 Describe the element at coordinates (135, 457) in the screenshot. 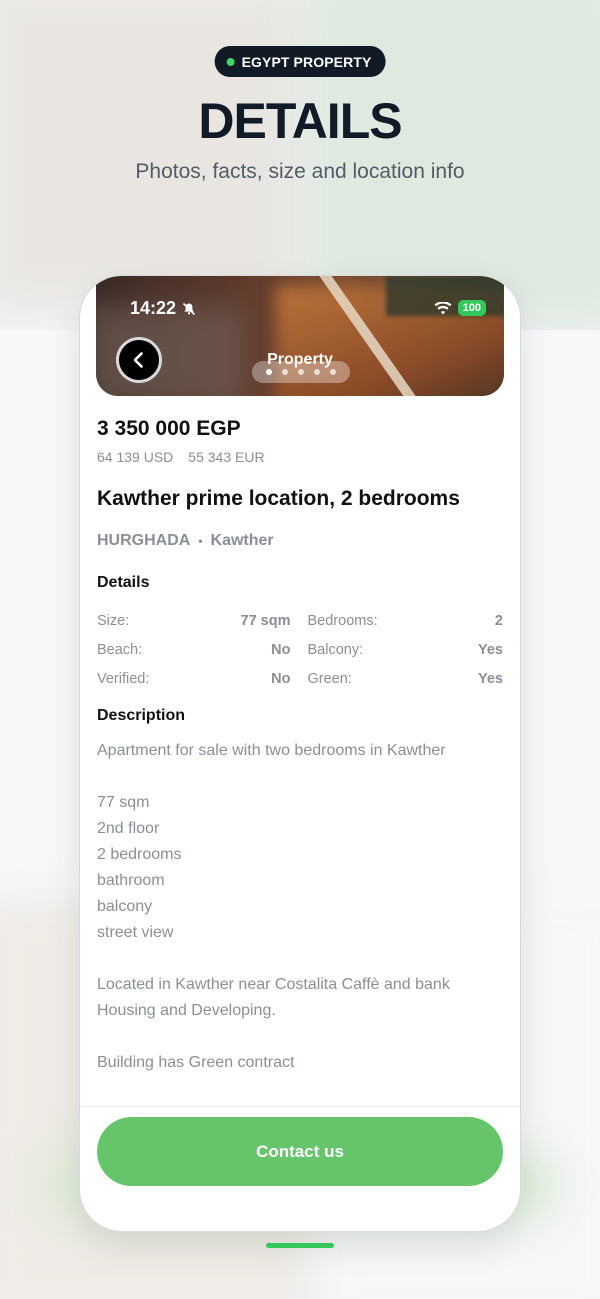

I see `price-usd: 64 139 USD` at that location.